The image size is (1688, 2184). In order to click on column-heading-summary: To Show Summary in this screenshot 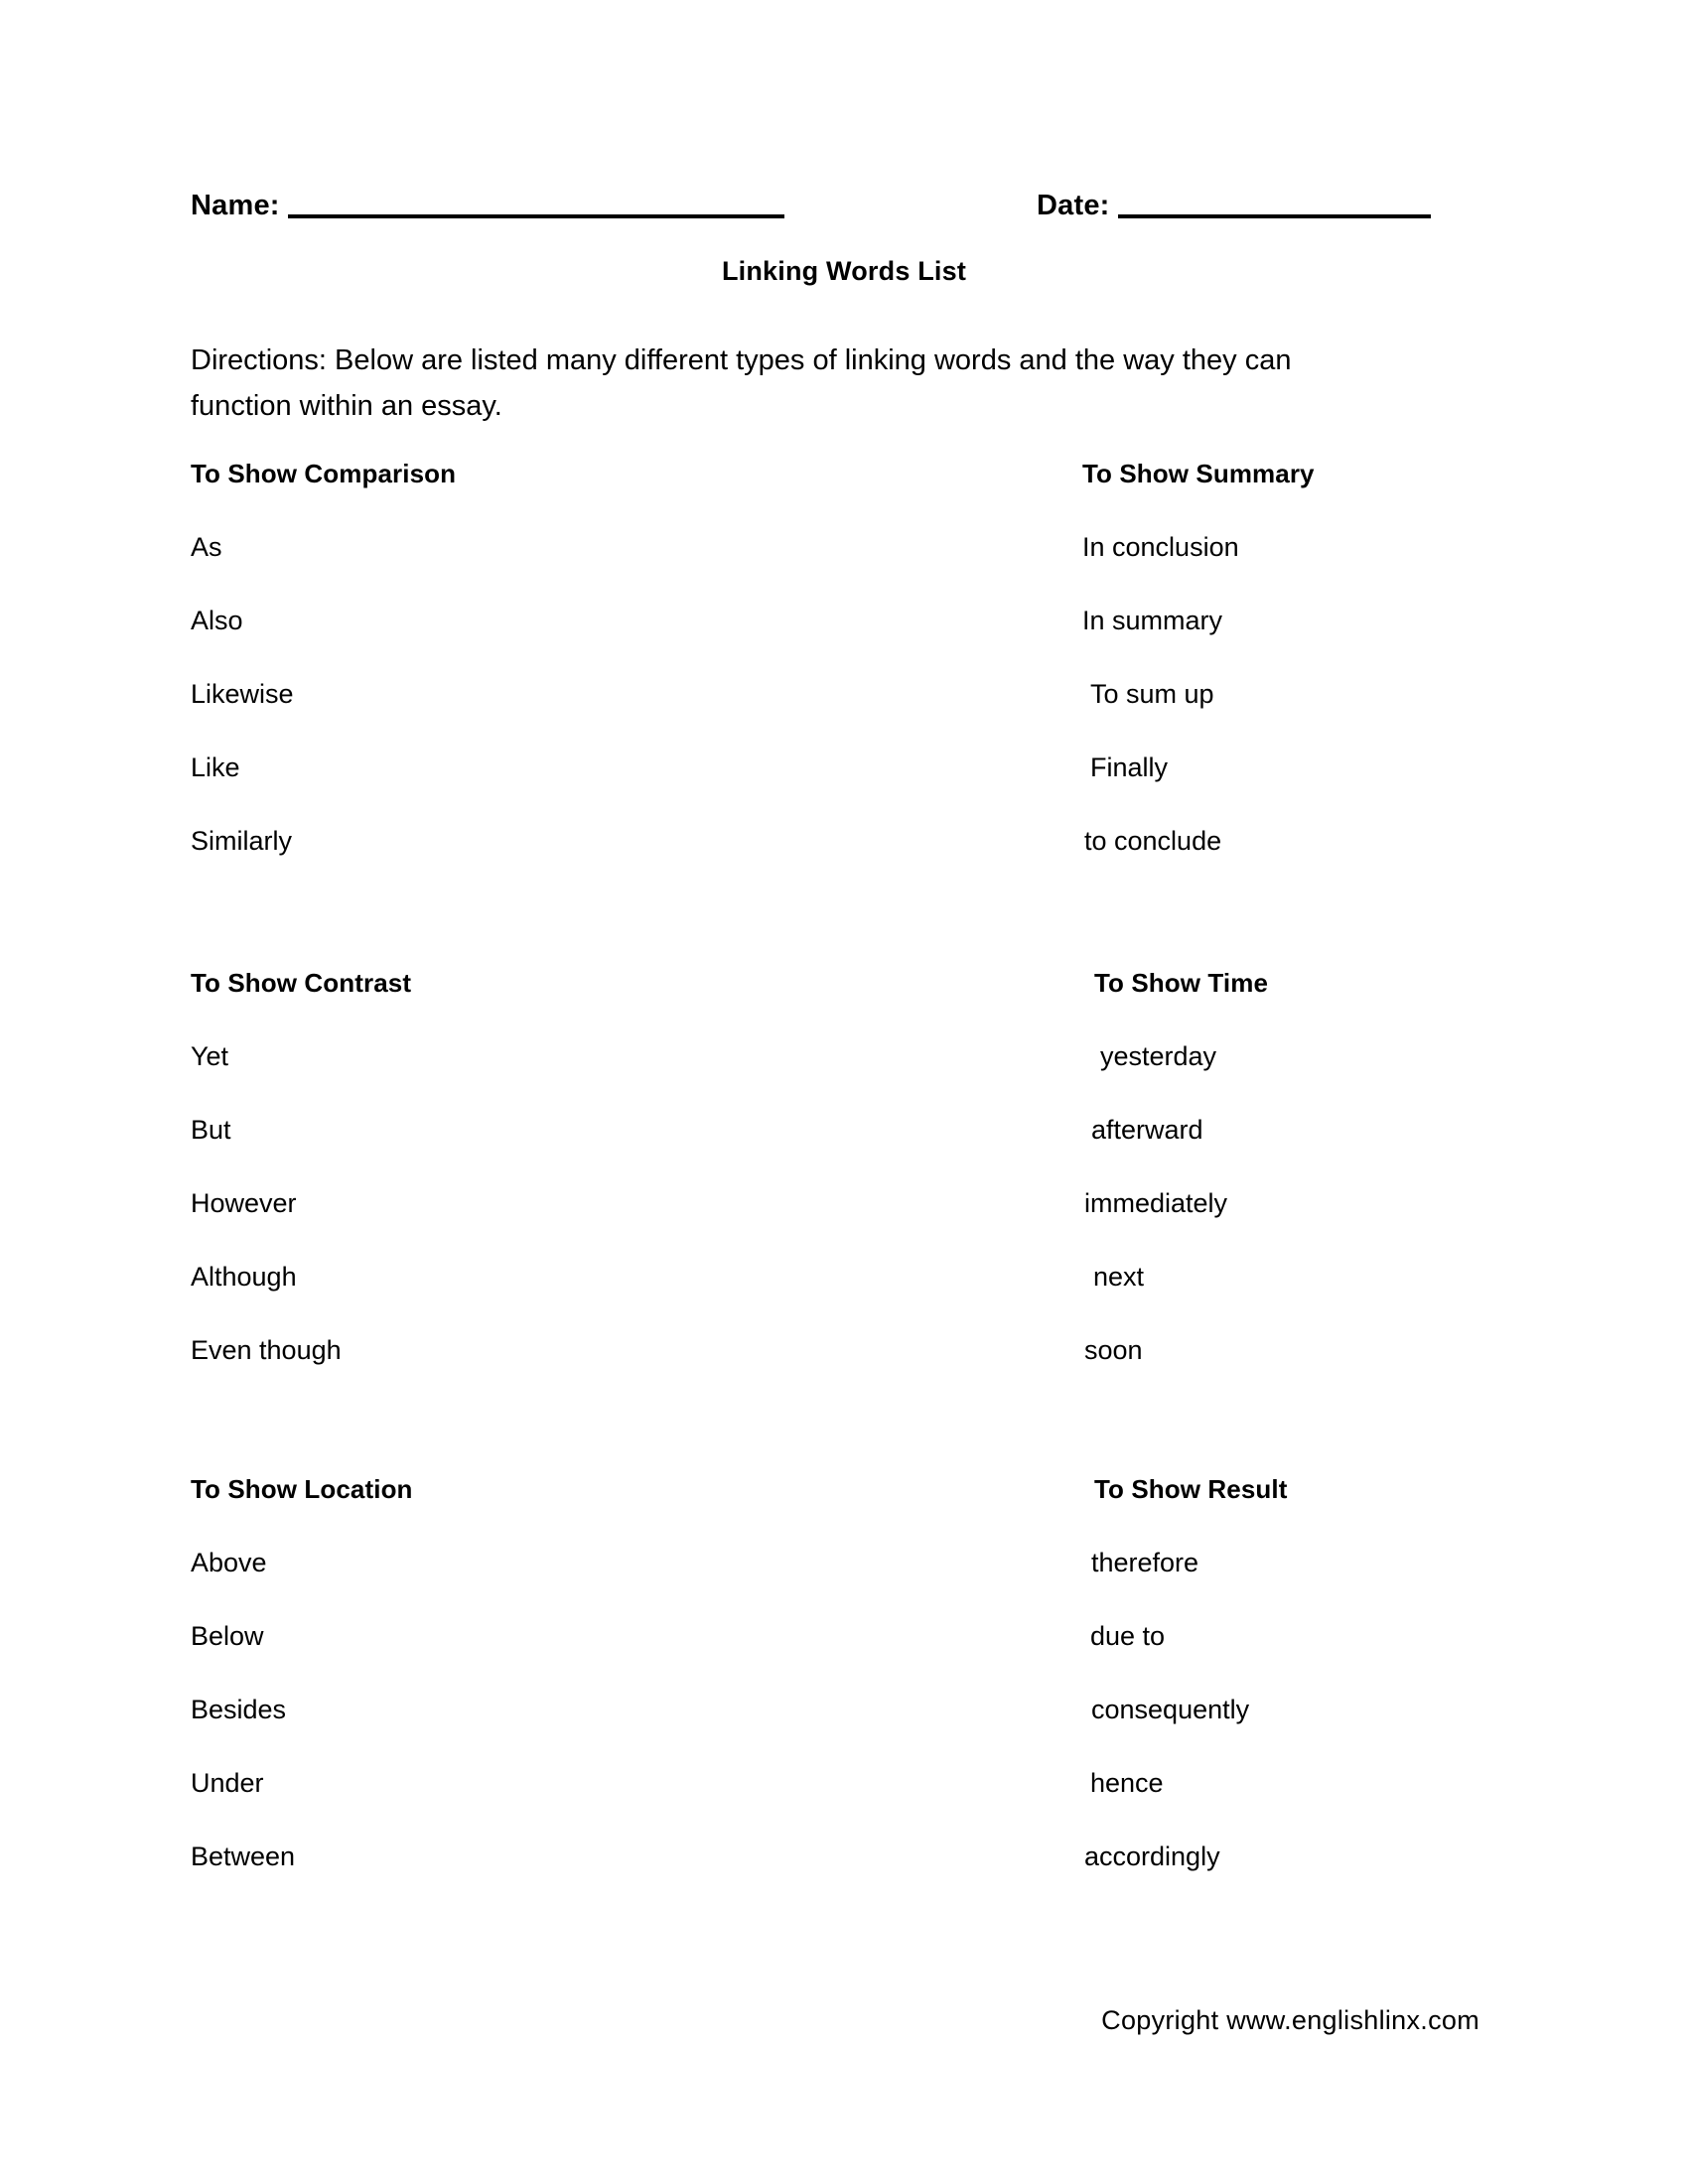, I will do `click(1198, 473)`.